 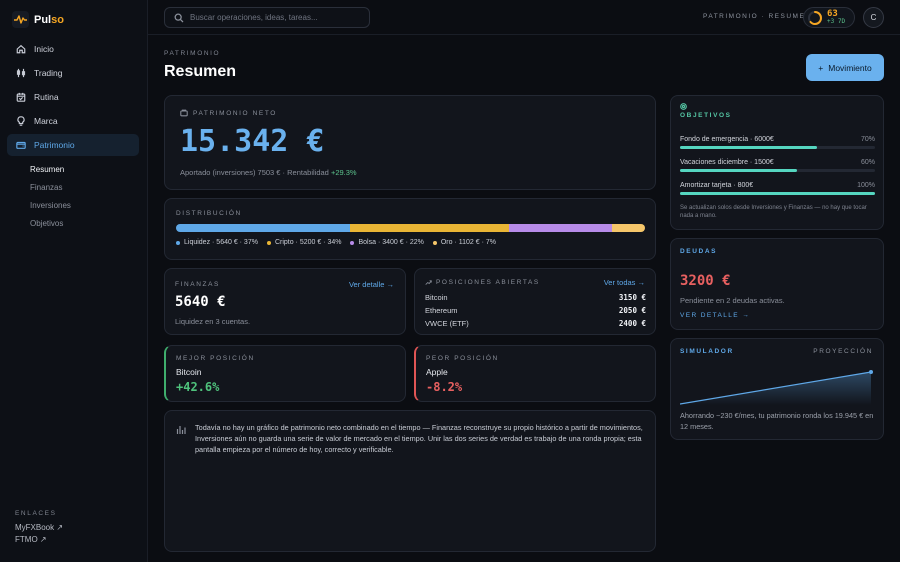 I want to click on main-nav: Inicio Trading Rutina Marca Patrimonio, so click(x=73, y=98).